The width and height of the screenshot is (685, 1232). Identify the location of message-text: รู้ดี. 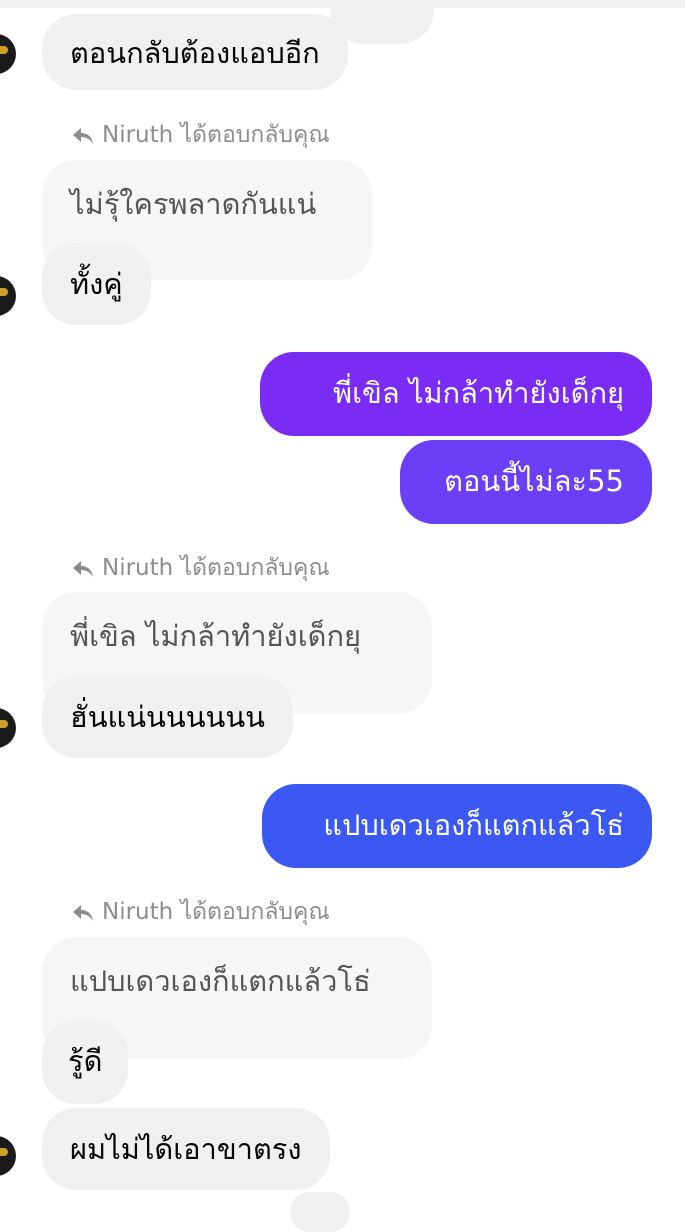
(85, 1061).